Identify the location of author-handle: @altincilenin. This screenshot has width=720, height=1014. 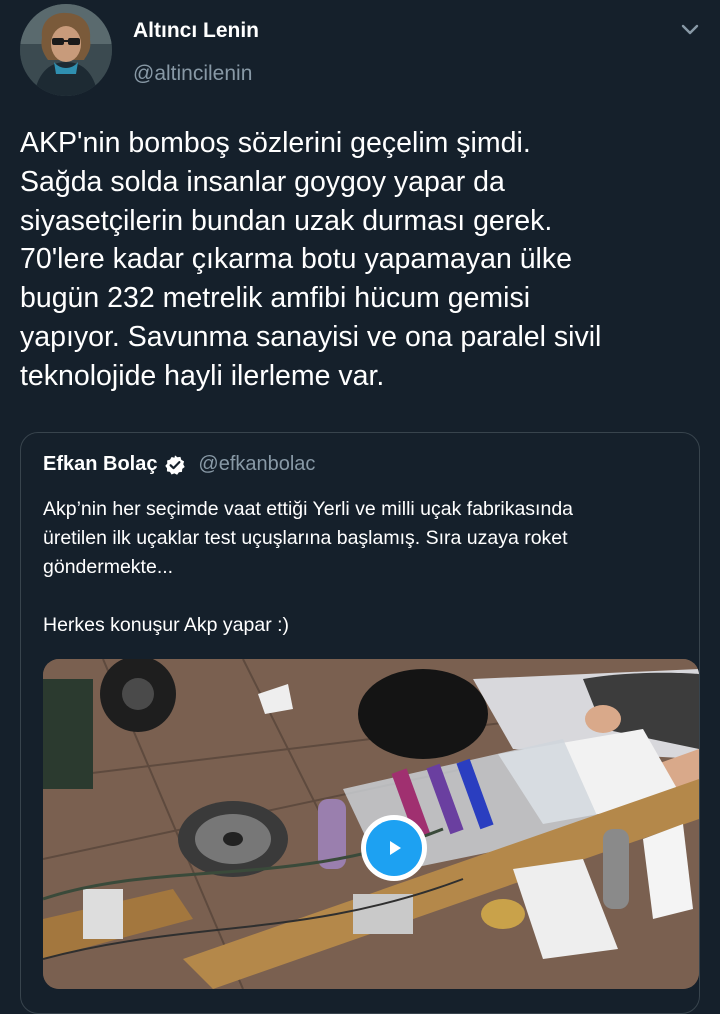
(192, 74).